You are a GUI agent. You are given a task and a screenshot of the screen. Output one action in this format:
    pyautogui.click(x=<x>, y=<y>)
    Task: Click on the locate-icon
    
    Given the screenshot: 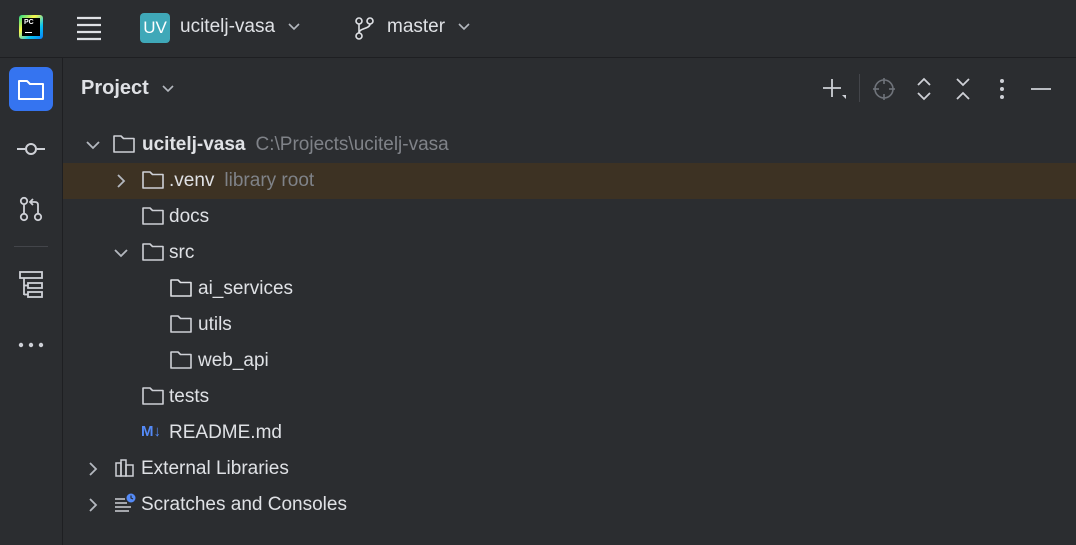 What is the action you would take?
    pyautogui.click(x=884, y=89)
    